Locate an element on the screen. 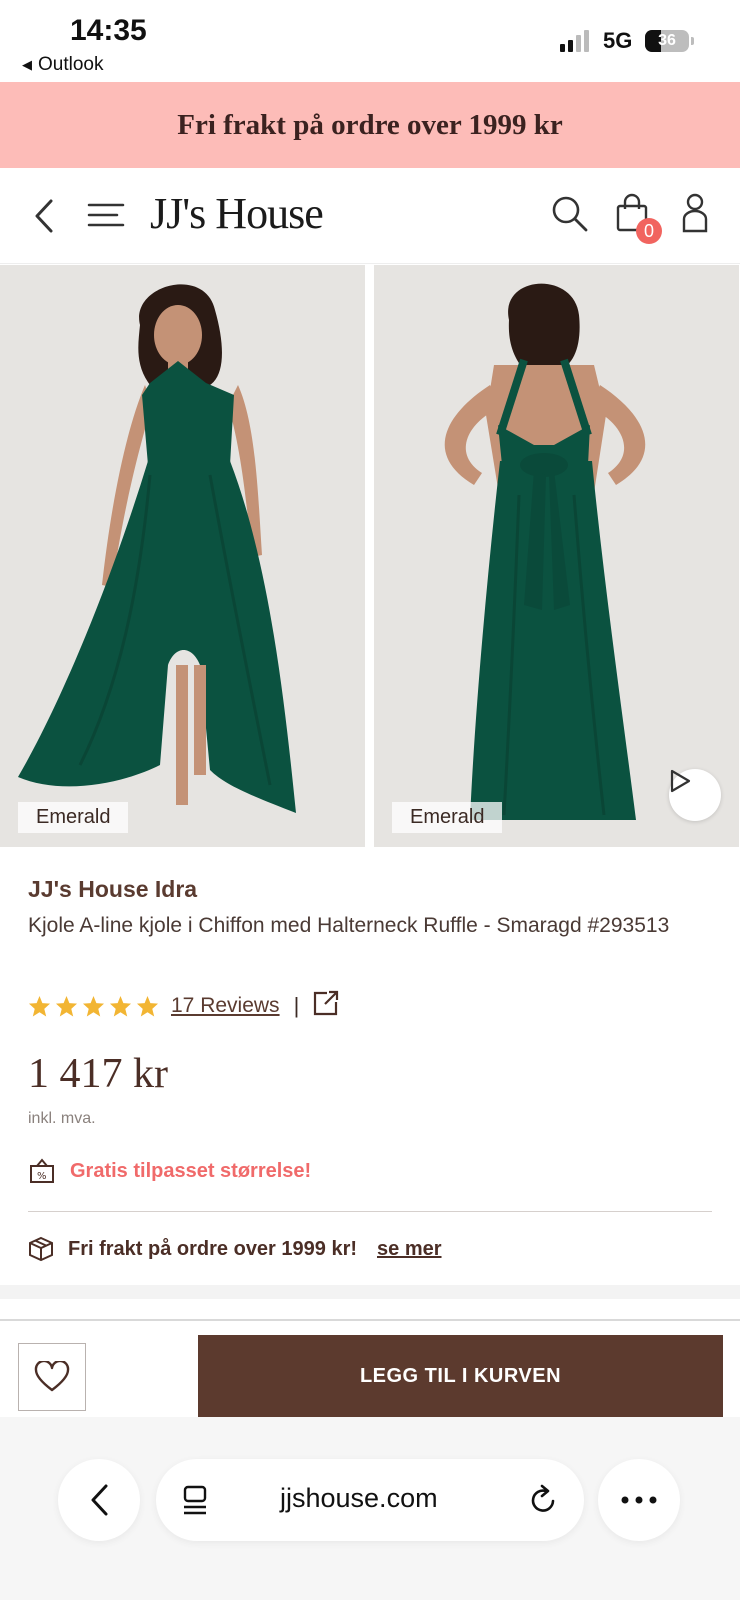 The width and height of the screenshot is (740, 1600). network-type: 5G is located at coordinates (618, 40).